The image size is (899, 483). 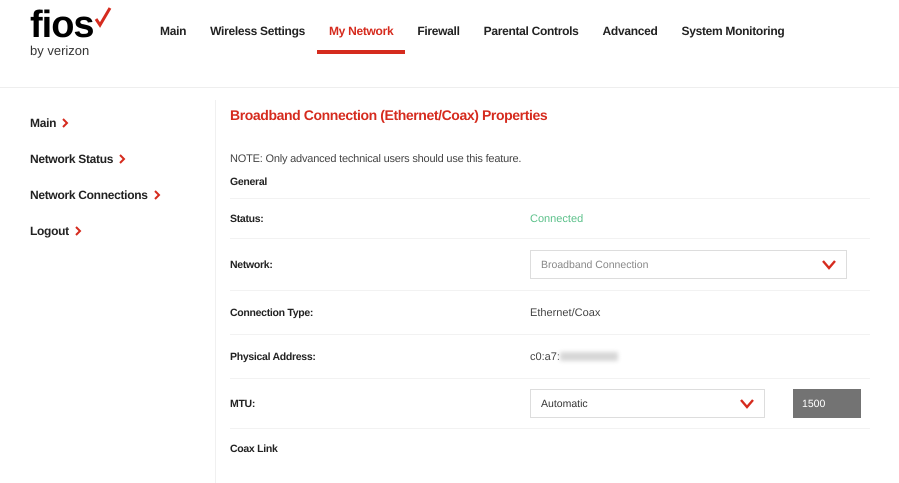 What do you see at coordinates (50, 123) in the screenshot?
I see `sidebar-item: Main` at bounding box center [50, 123].